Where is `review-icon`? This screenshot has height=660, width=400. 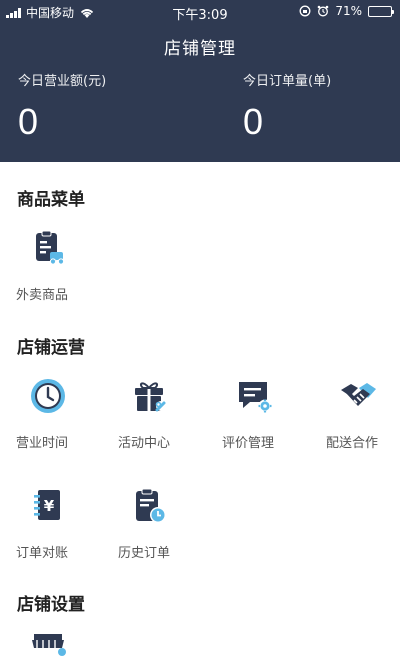 review-icon is located at coordinates (255, 397).